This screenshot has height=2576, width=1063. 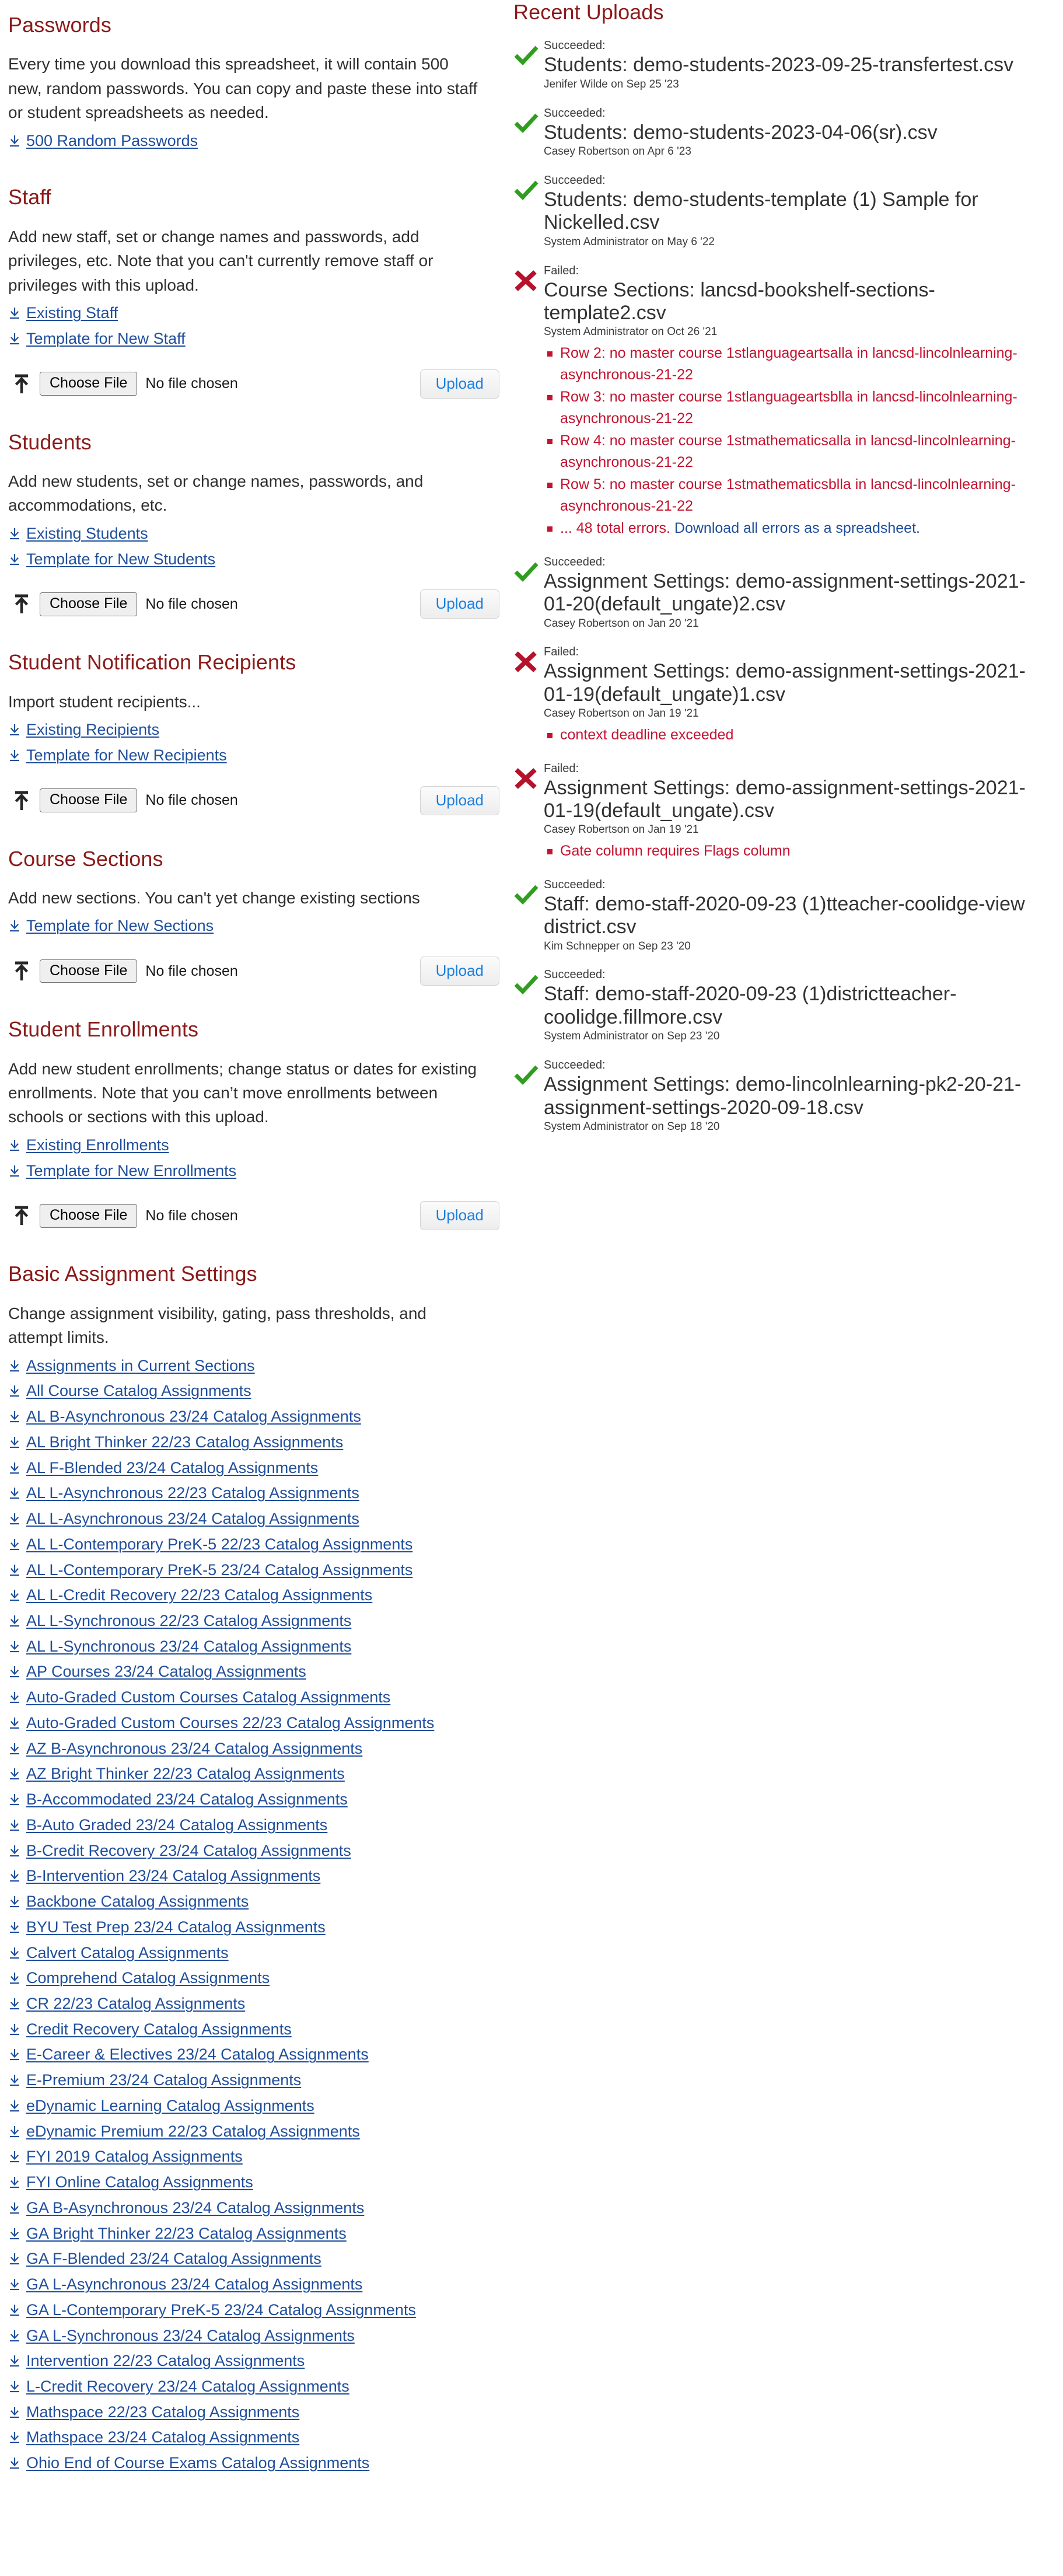 What do you see at coordinates (163, 1468) in the screenshot?
I see `download-link: AL F-Blended 23/24 Catalog Assignments` at bounding box center [163, 1468].